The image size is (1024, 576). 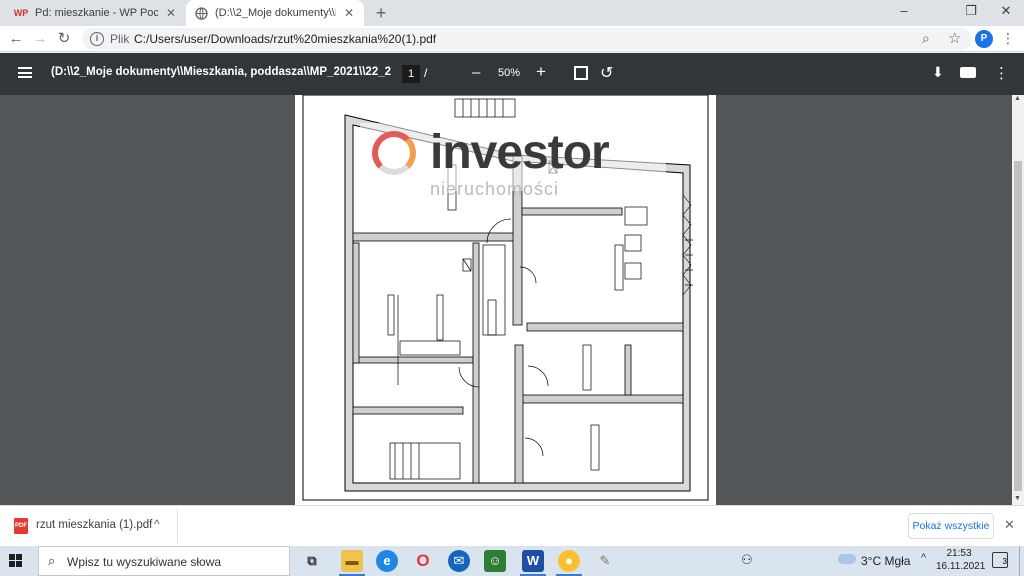 I want to click on watermark-subtitle: nieruchomości, so click(x=495, y=189).